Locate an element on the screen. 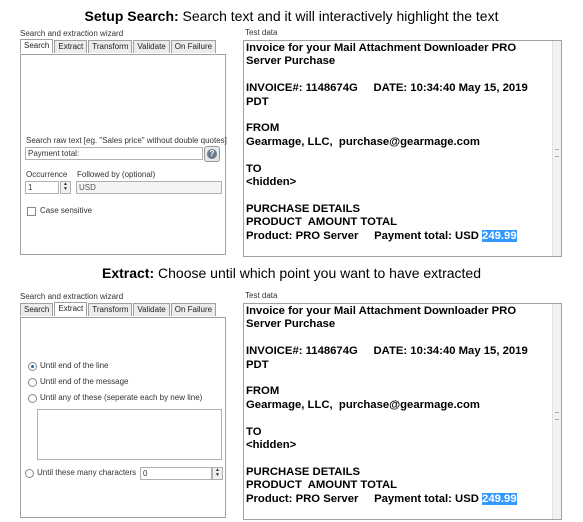  option-end-of-line-label: Until end of the line is located at coordinates (74, 365).